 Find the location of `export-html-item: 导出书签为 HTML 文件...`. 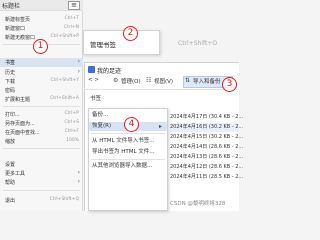

export-html-item: 导出书签为 HTML 文件... is located at coordinates (128, 152).